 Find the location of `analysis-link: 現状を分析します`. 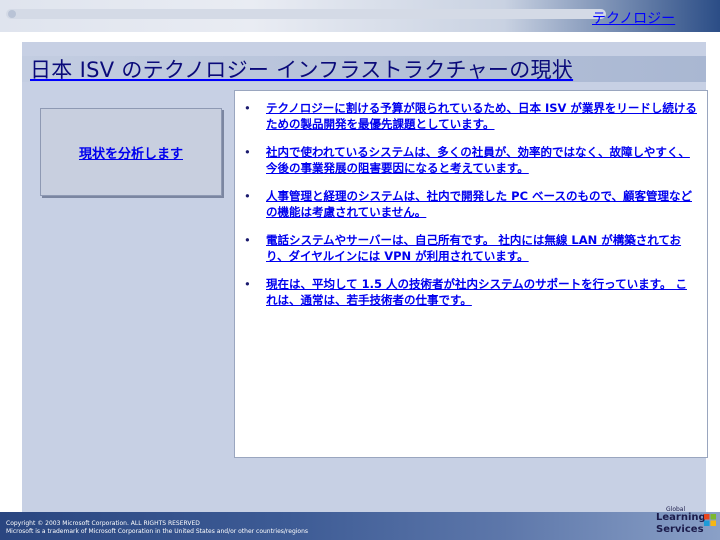

analysis-link: 現状を分析します is located at coordinates (131, 152).